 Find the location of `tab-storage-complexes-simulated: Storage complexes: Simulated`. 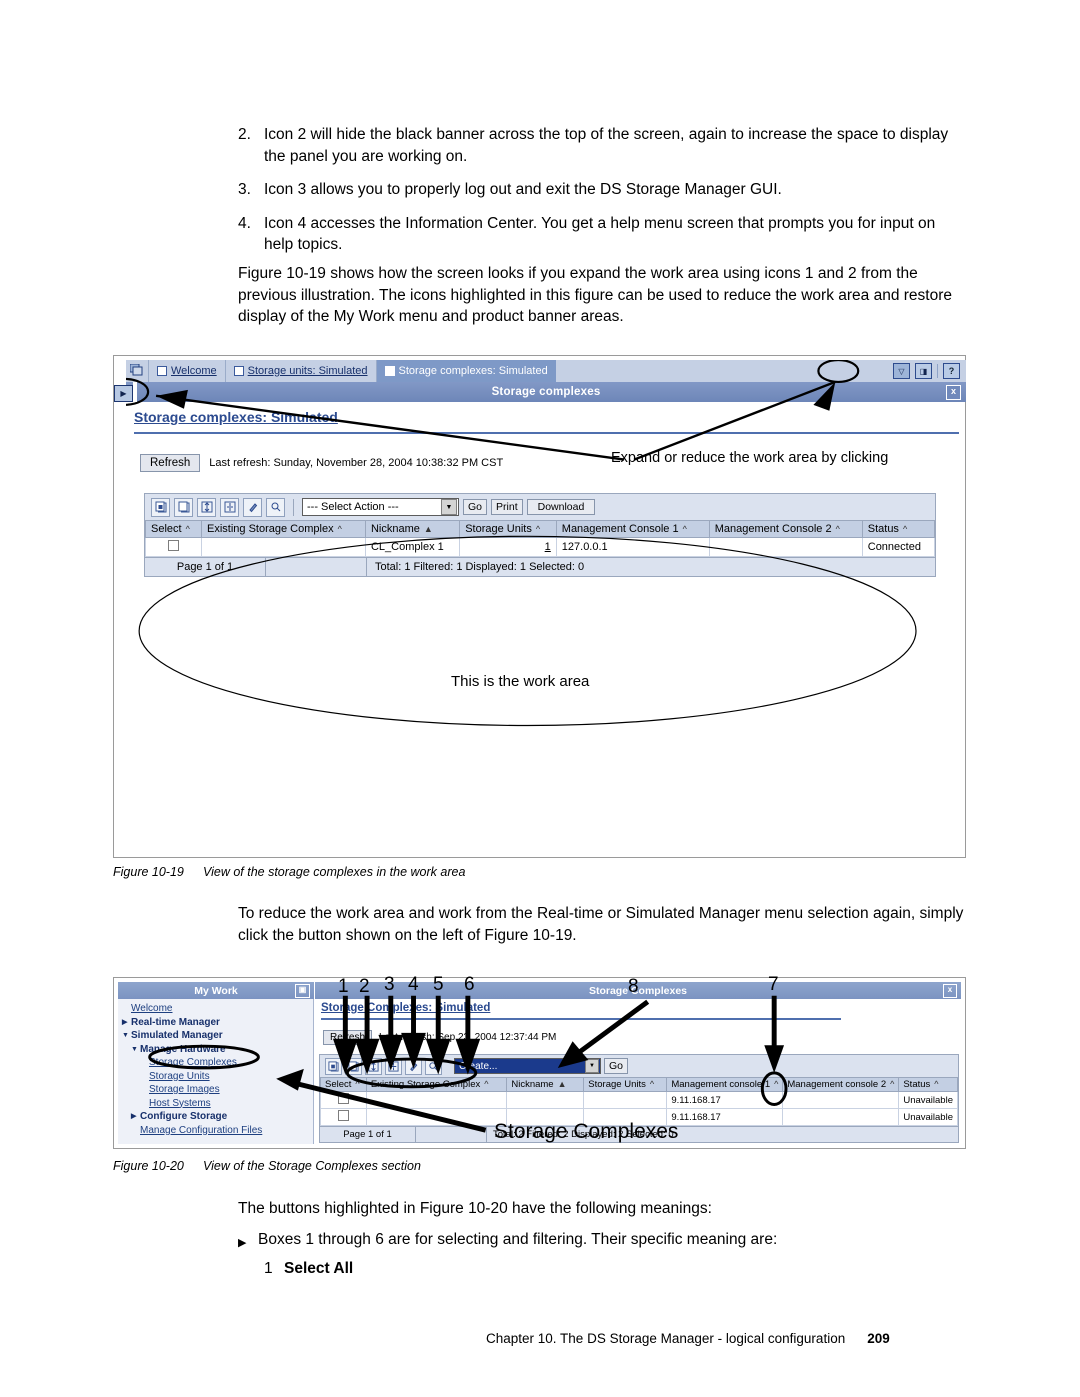

tab-storage-complexes-simulated: Storage complexes: Simulated is located at coordinates (465, 371).